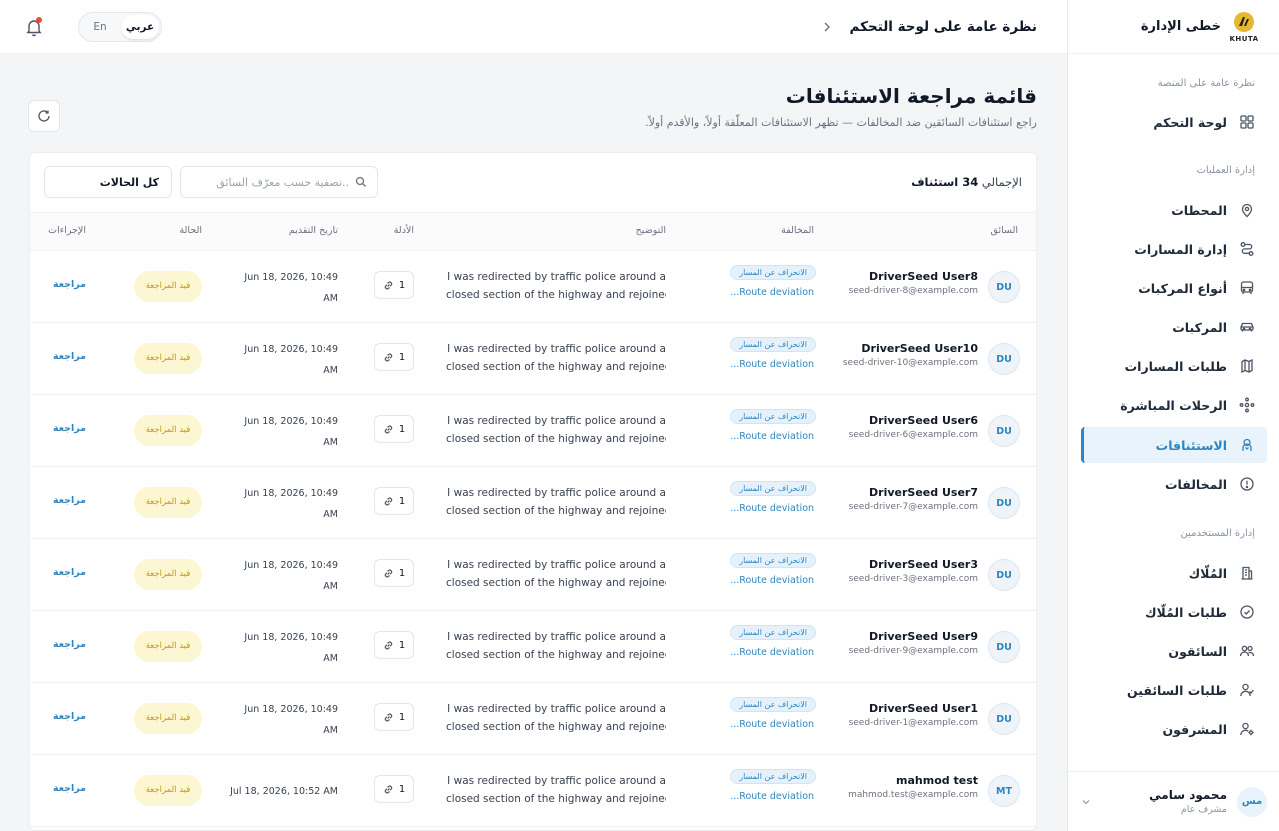  Describe the element at coordinates (1186, 612) in the screenshot. I see `sidebar-item-label: طلبات المُلّاك` at that location.